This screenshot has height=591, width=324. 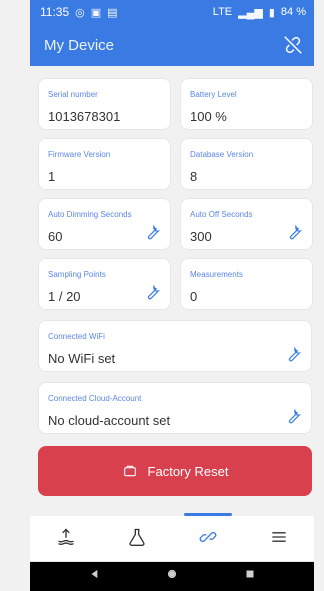 What do you see at coordinates (194, 176) in the screenshot?
I see `database-version-value: 8` at bounding box center [194, 176].